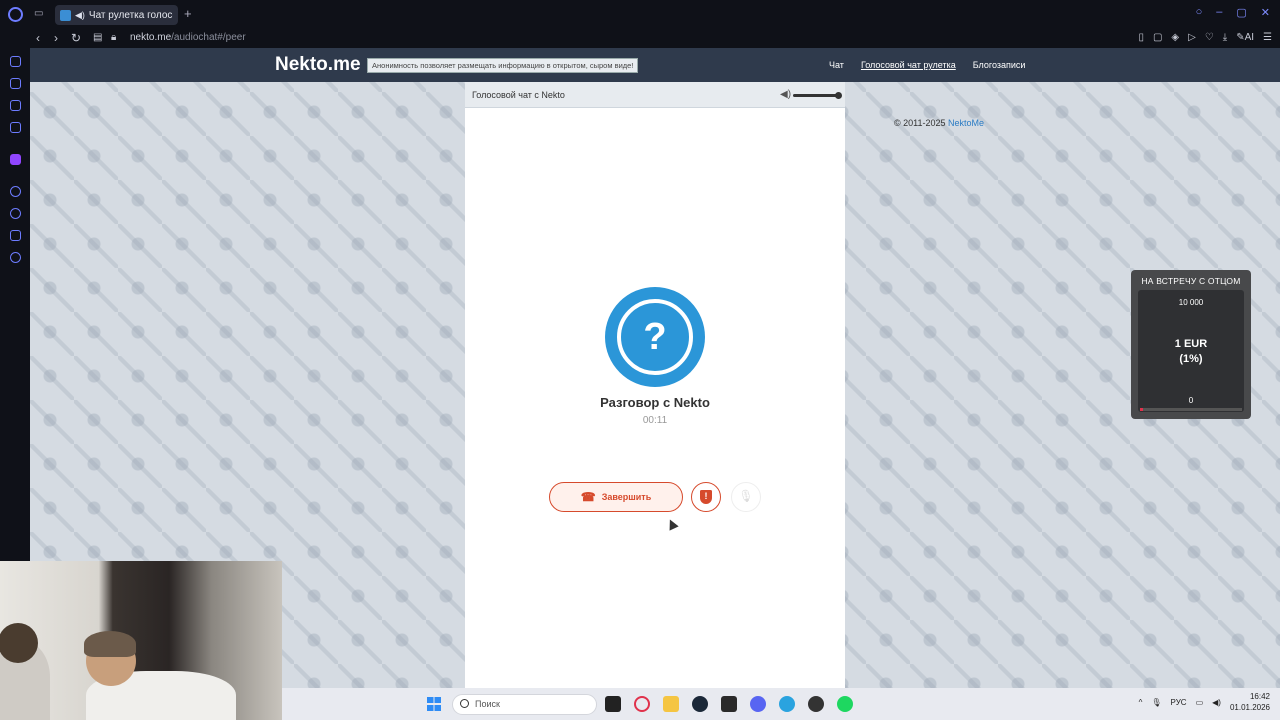 The width and height of the screenshot is (1280, 720). I want to click on top-nav: Чат Голосовой чат рулетка Блогозаписи, so click(927, 65).